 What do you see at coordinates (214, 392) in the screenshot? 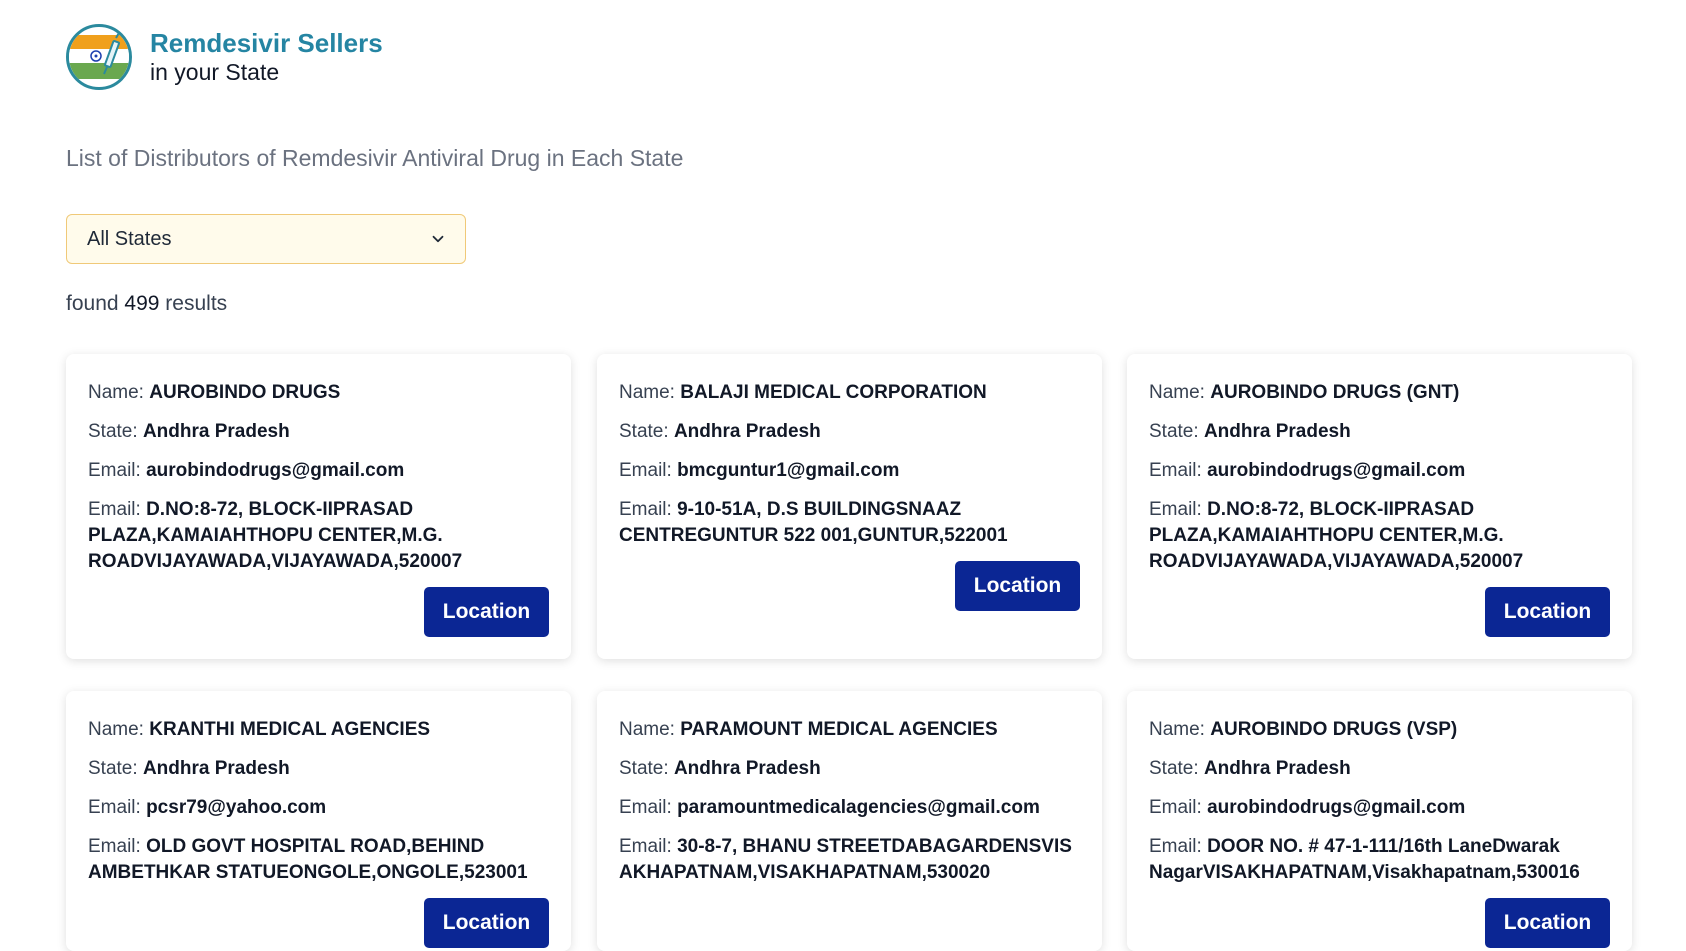
I see `name-field: Name: AUROBINDO DRUGS` at bounding box center [214, 392].